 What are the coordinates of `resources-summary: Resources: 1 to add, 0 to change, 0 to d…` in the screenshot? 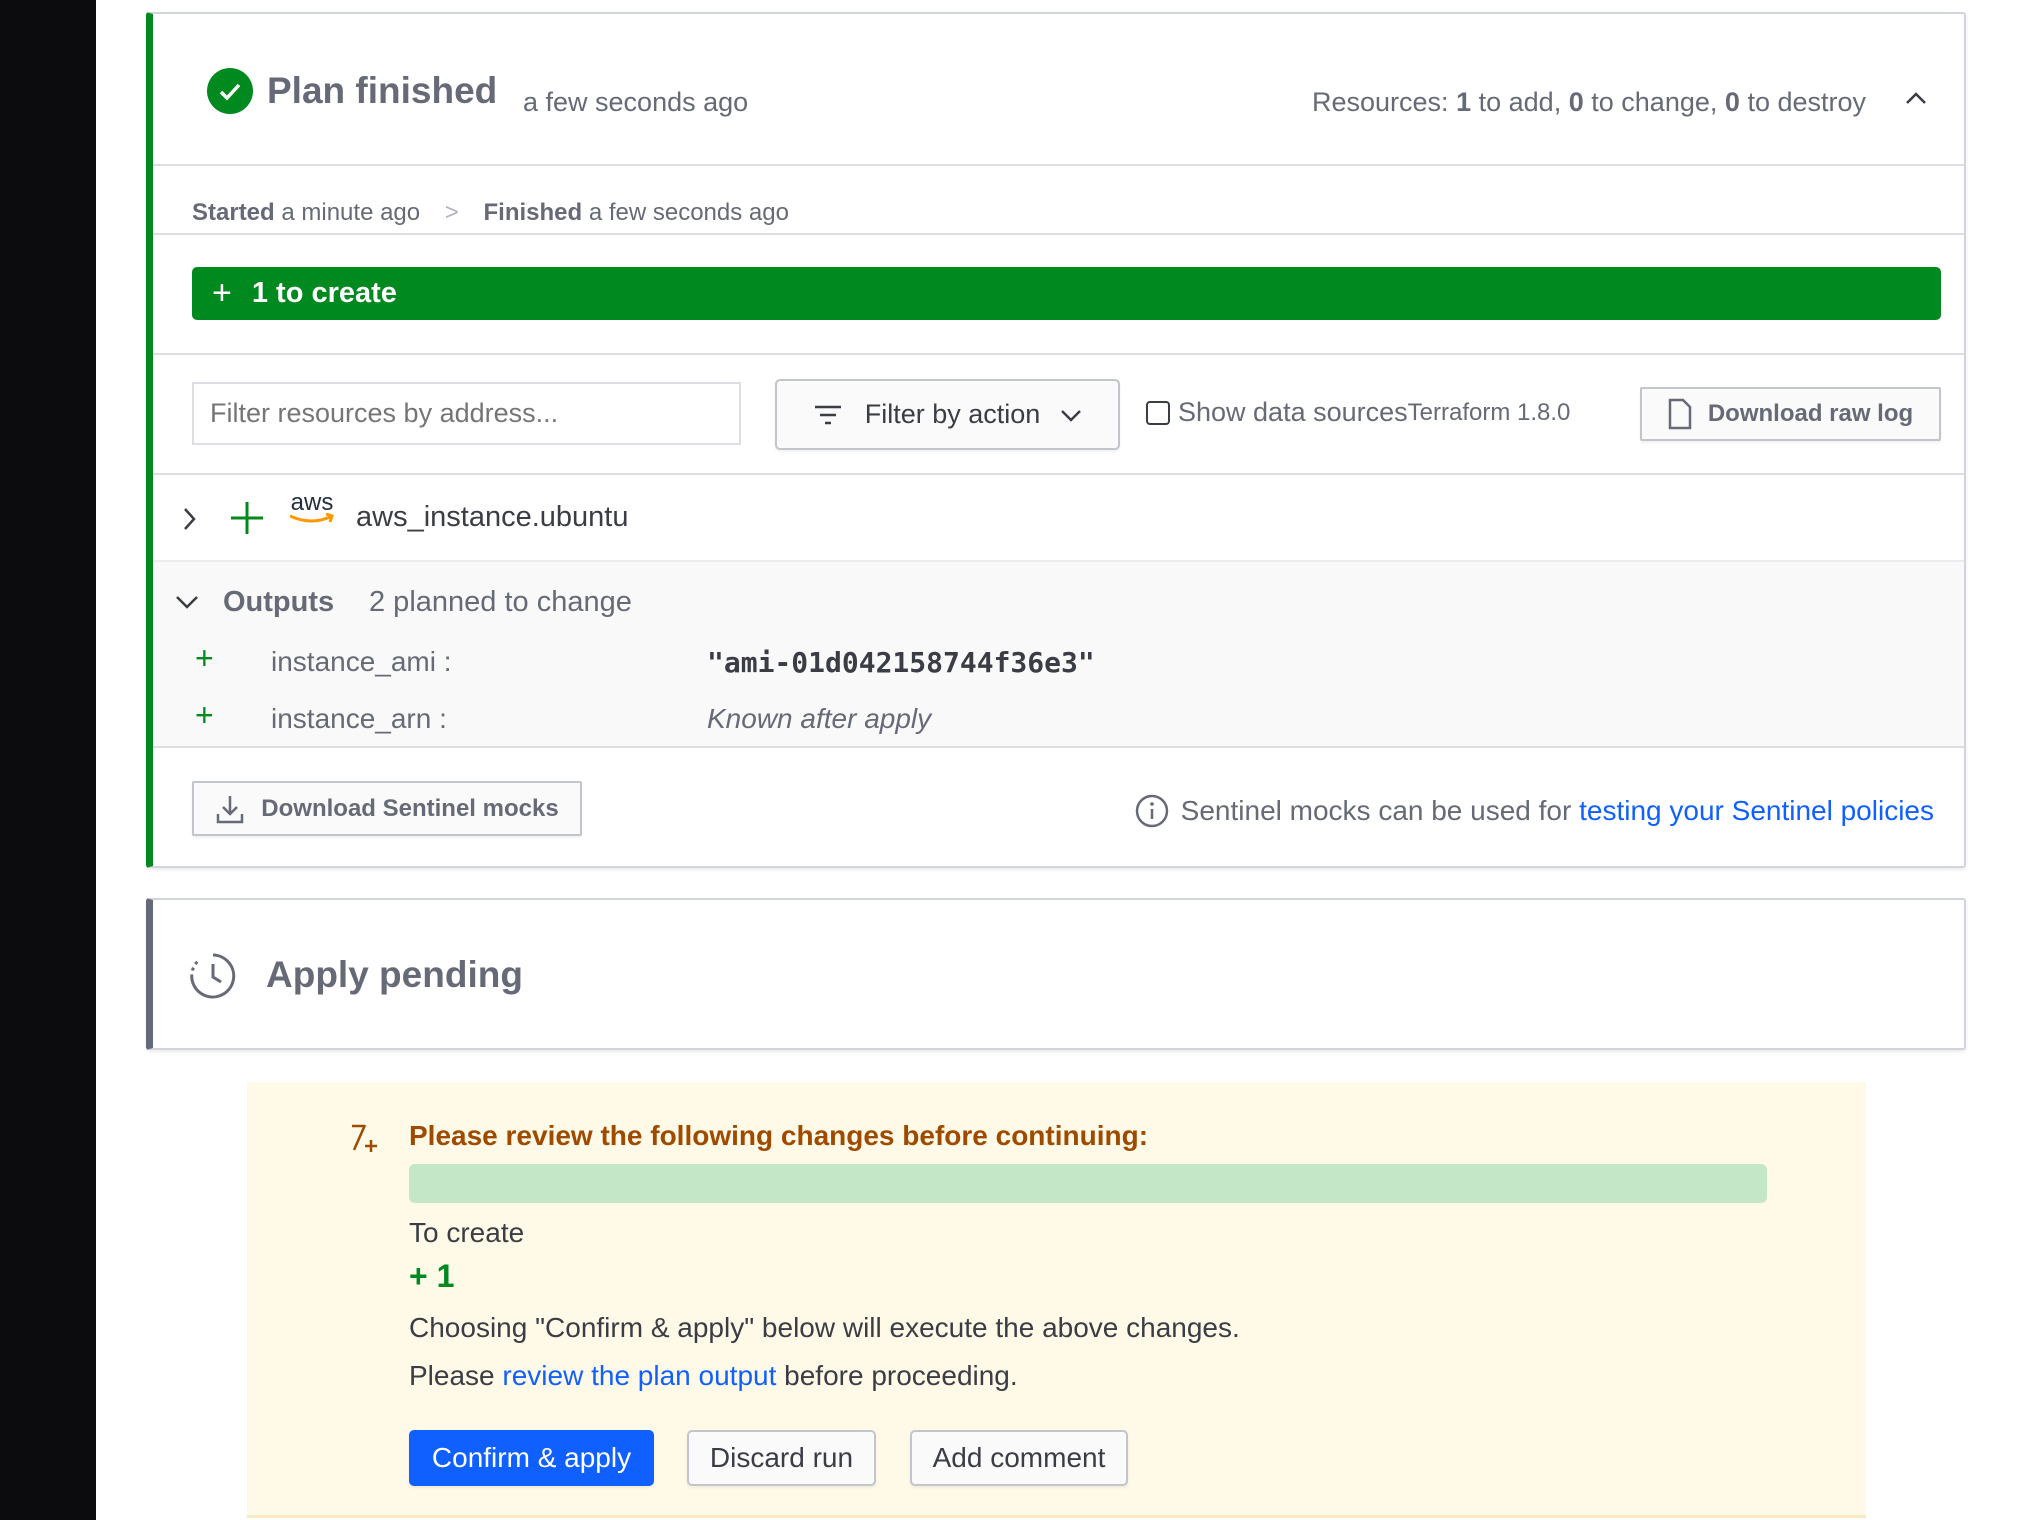 It's located at (1589, 102).